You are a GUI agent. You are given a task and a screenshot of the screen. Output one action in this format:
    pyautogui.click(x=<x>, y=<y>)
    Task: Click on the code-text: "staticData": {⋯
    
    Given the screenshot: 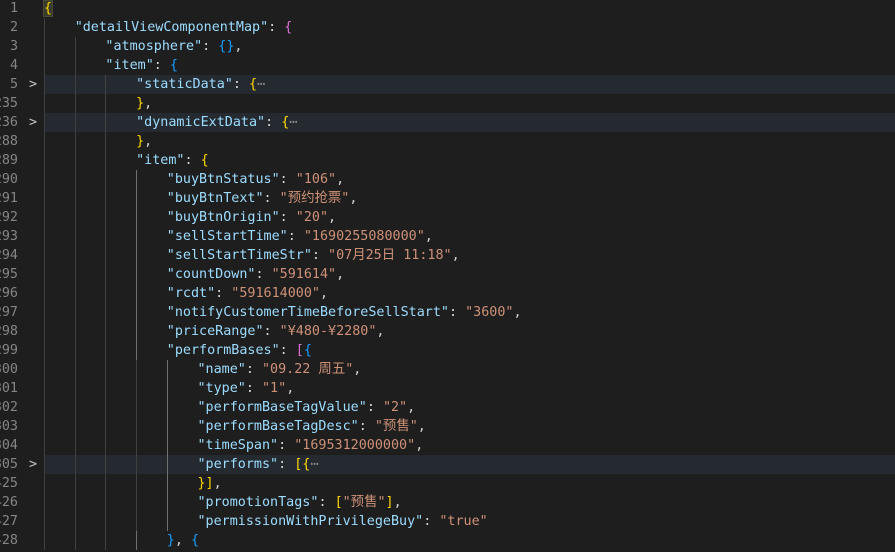 What is the action you would take?
    pyautogui.click(x=200, y=84)
    